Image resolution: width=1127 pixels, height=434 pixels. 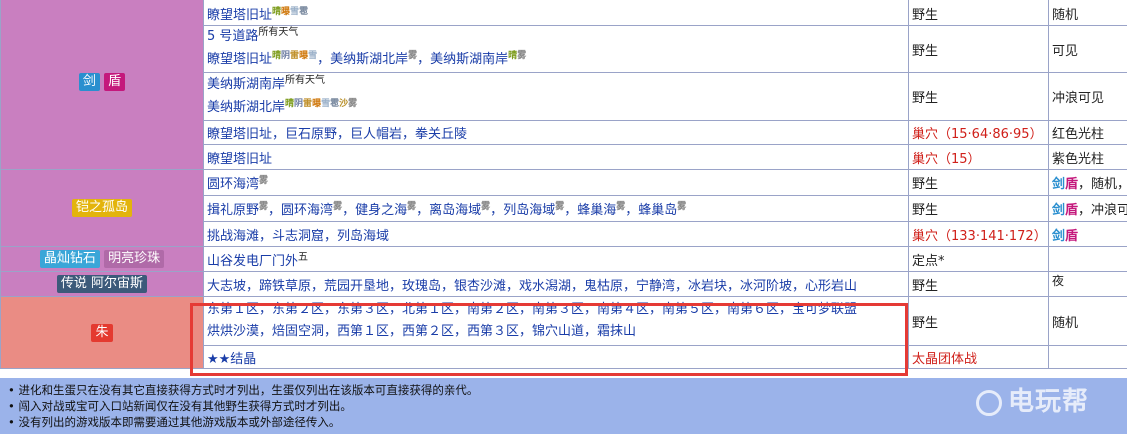 What do you see at coordinates (252, 261) in the screenshot?
I see `location-link: 山谷发电厂门外` at bounding box center [252, 261].